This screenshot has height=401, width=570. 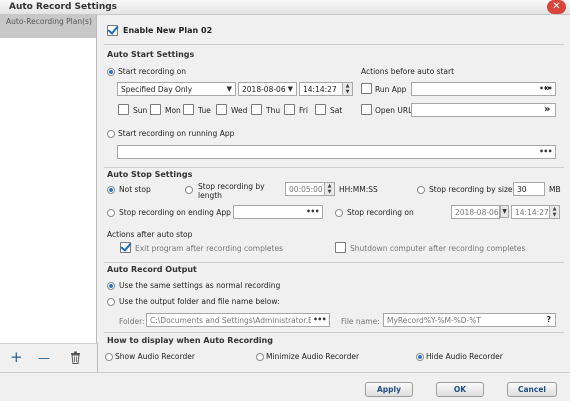 I want to click on actions-after-stop-label: Actions after auto stop, so click(x=150, y=234).